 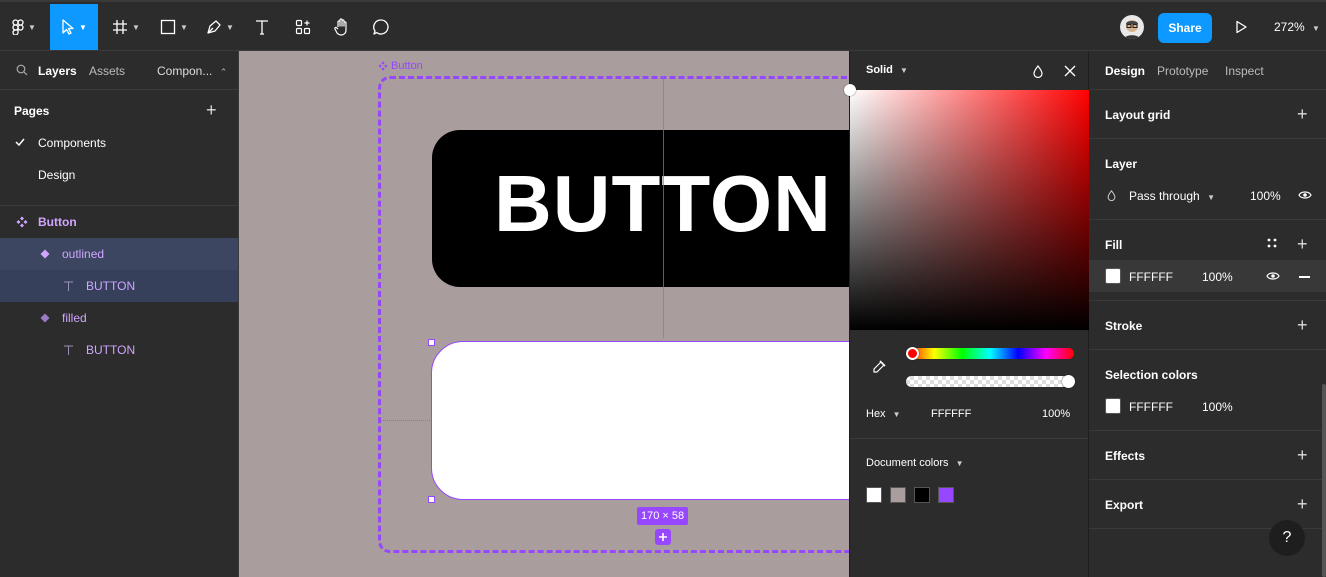 What do you see at coordinates (303, 27) in the screenshot?
I see `resources-button` at bounding box center [303, 27].